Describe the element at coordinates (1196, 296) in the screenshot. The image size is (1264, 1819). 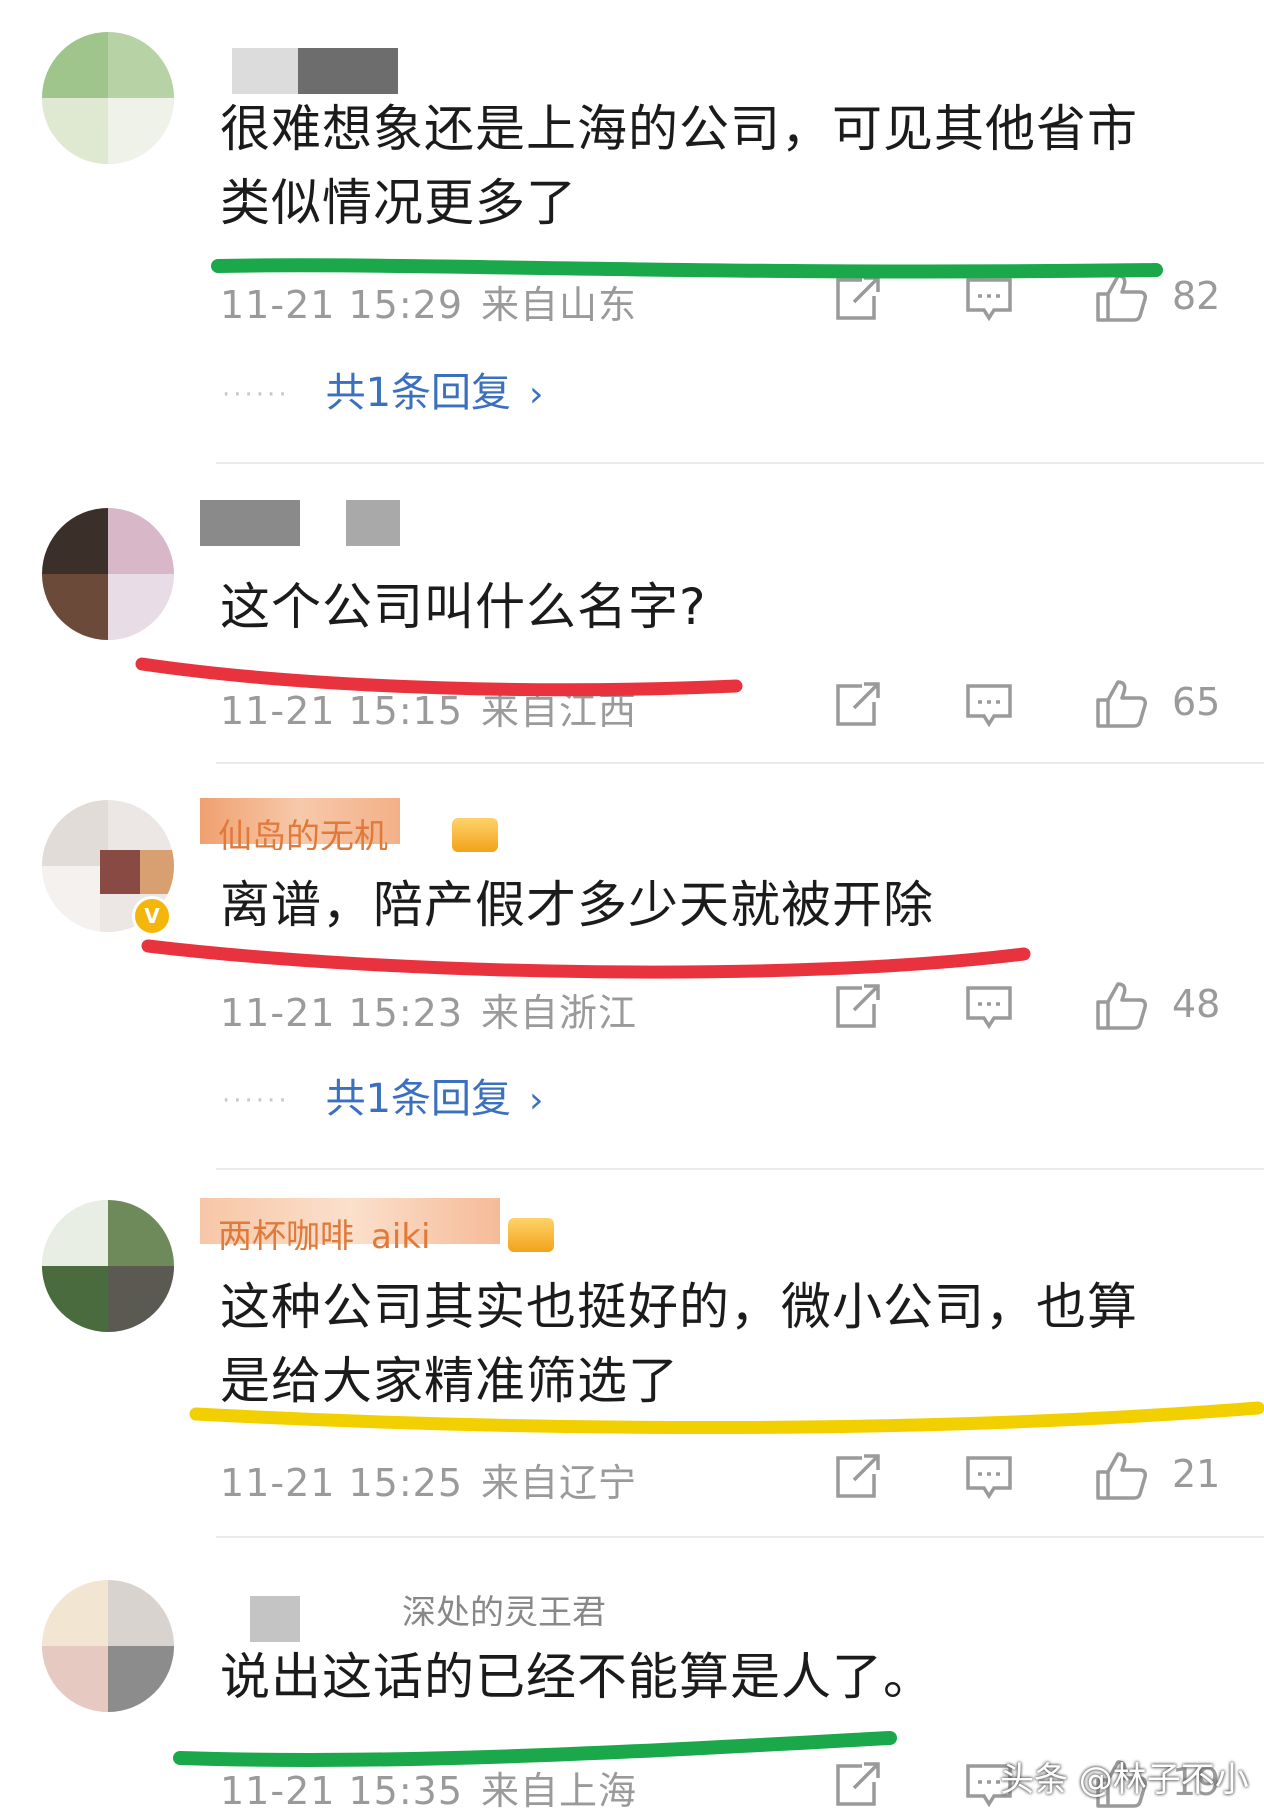
I see `like-count: 82` at that location.